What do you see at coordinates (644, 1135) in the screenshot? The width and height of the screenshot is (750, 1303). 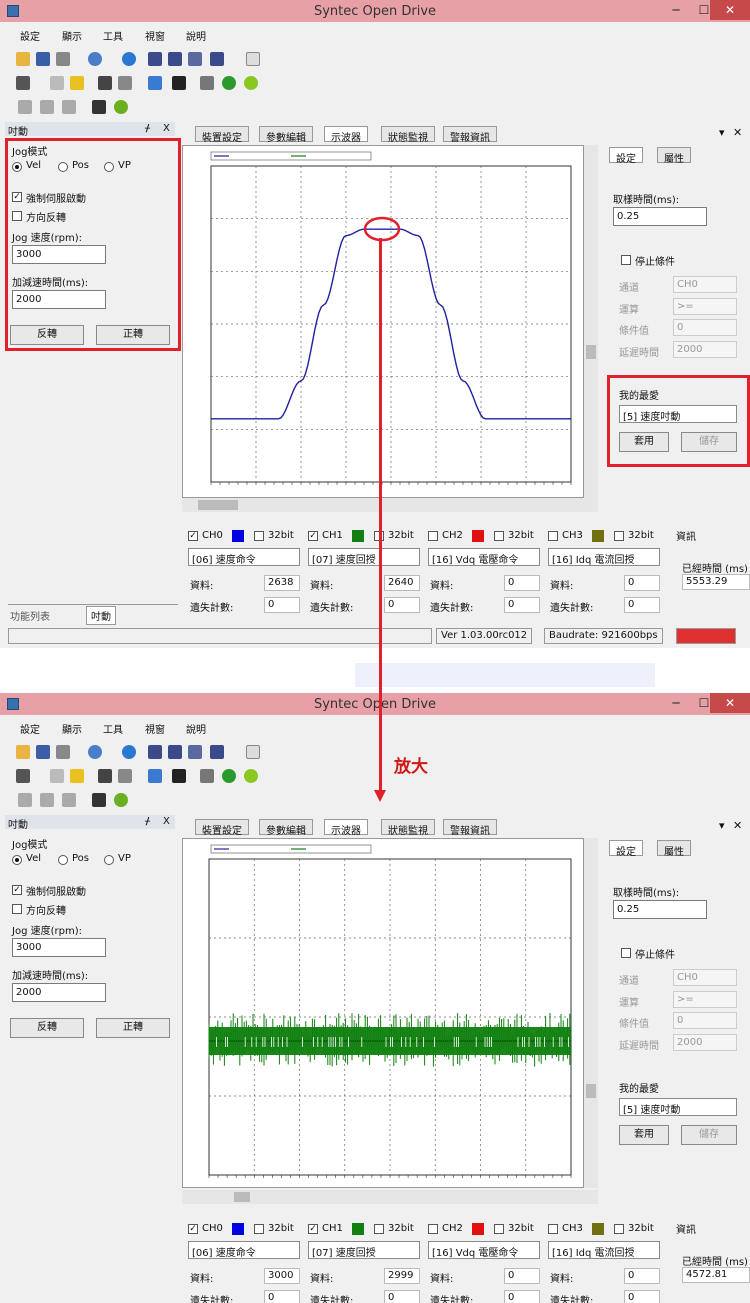 I see `apply-button-2: 套用` at bounding box center [644, 1135].